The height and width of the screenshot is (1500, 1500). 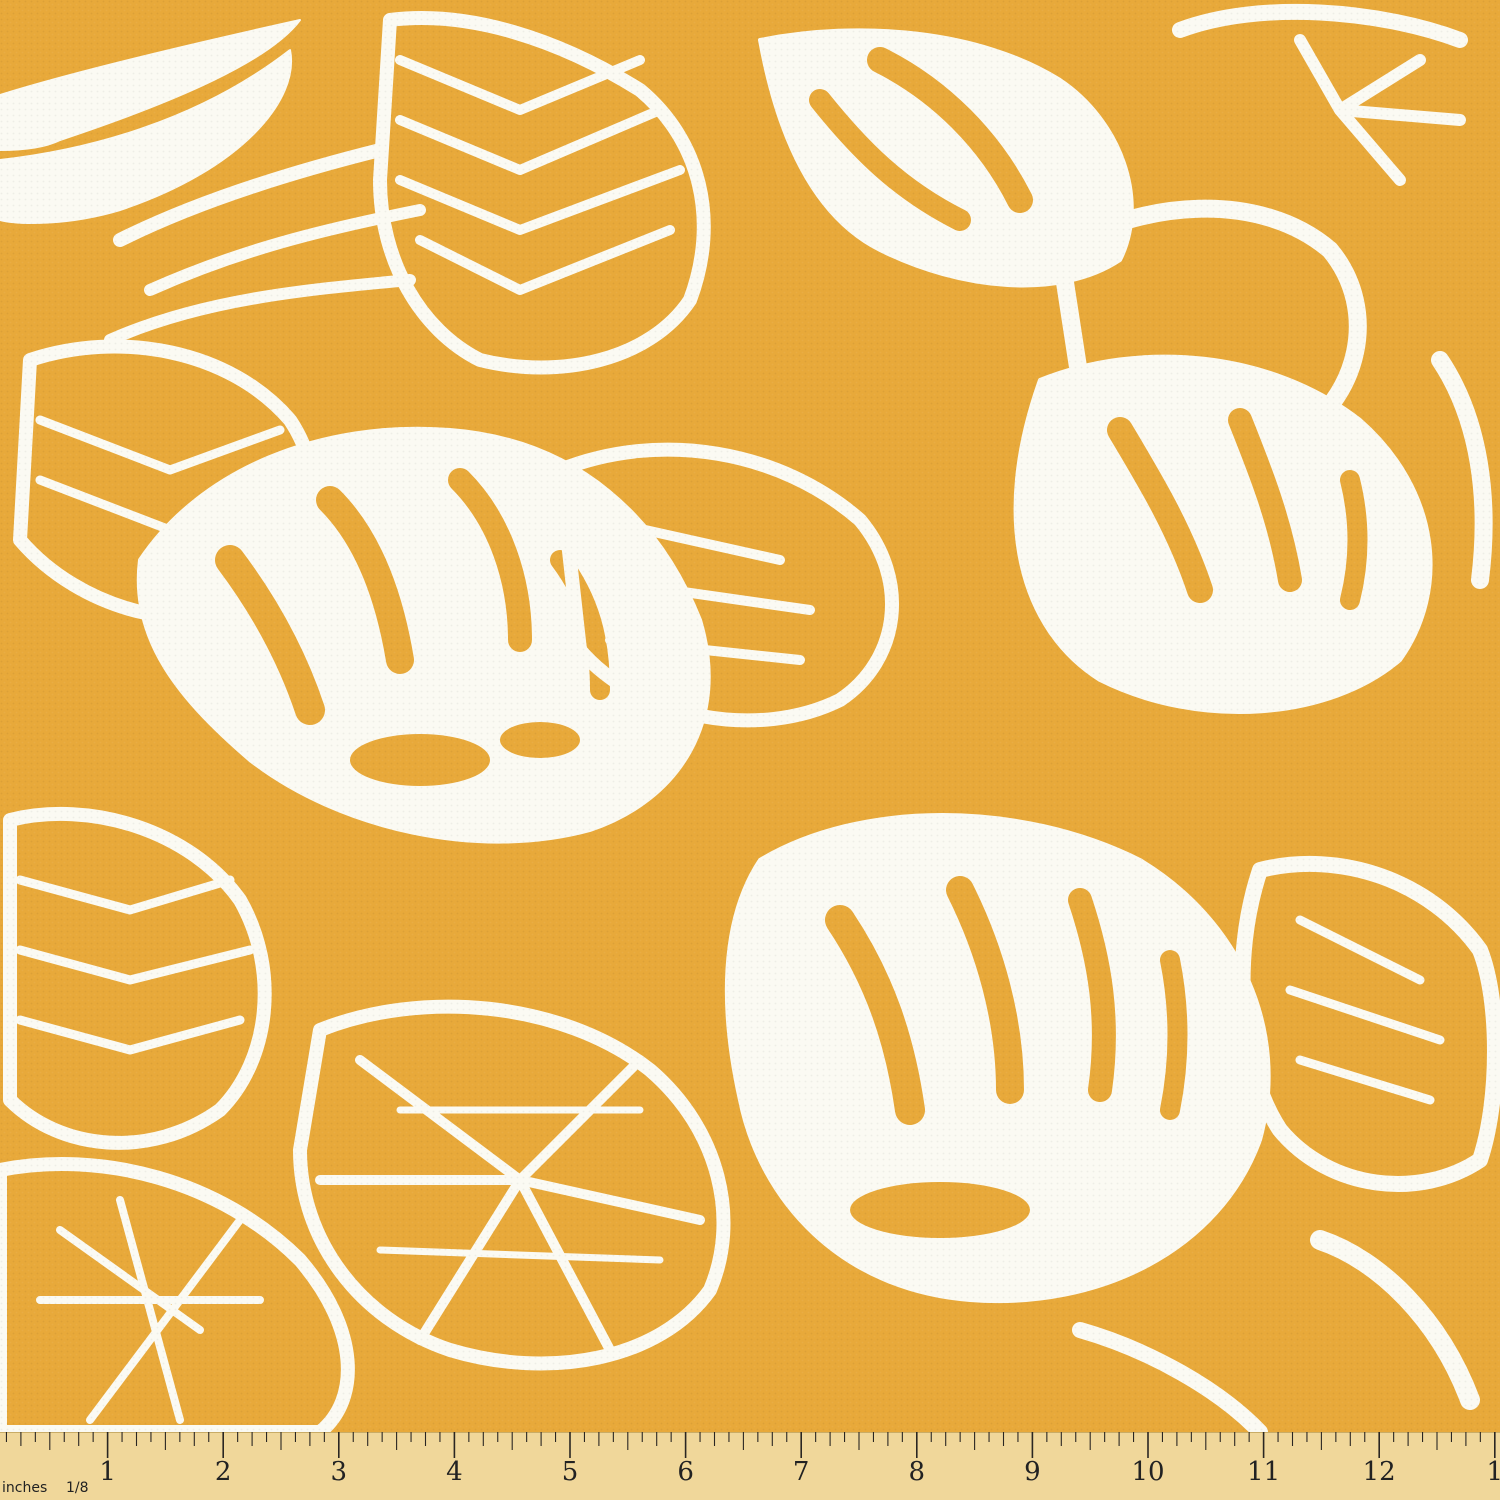 What do you see at coordinates (223, 1472) in the screenshot?
I see `ruler-number: 2` at bounding box center [223, 1472].